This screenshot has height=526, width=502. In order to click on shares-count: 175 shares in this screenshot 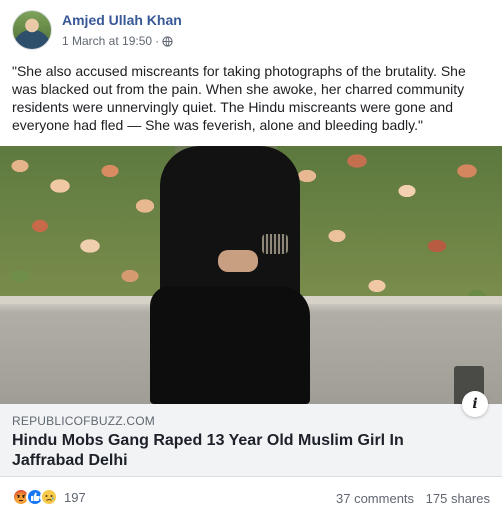, I will do `click(458, 498)`.